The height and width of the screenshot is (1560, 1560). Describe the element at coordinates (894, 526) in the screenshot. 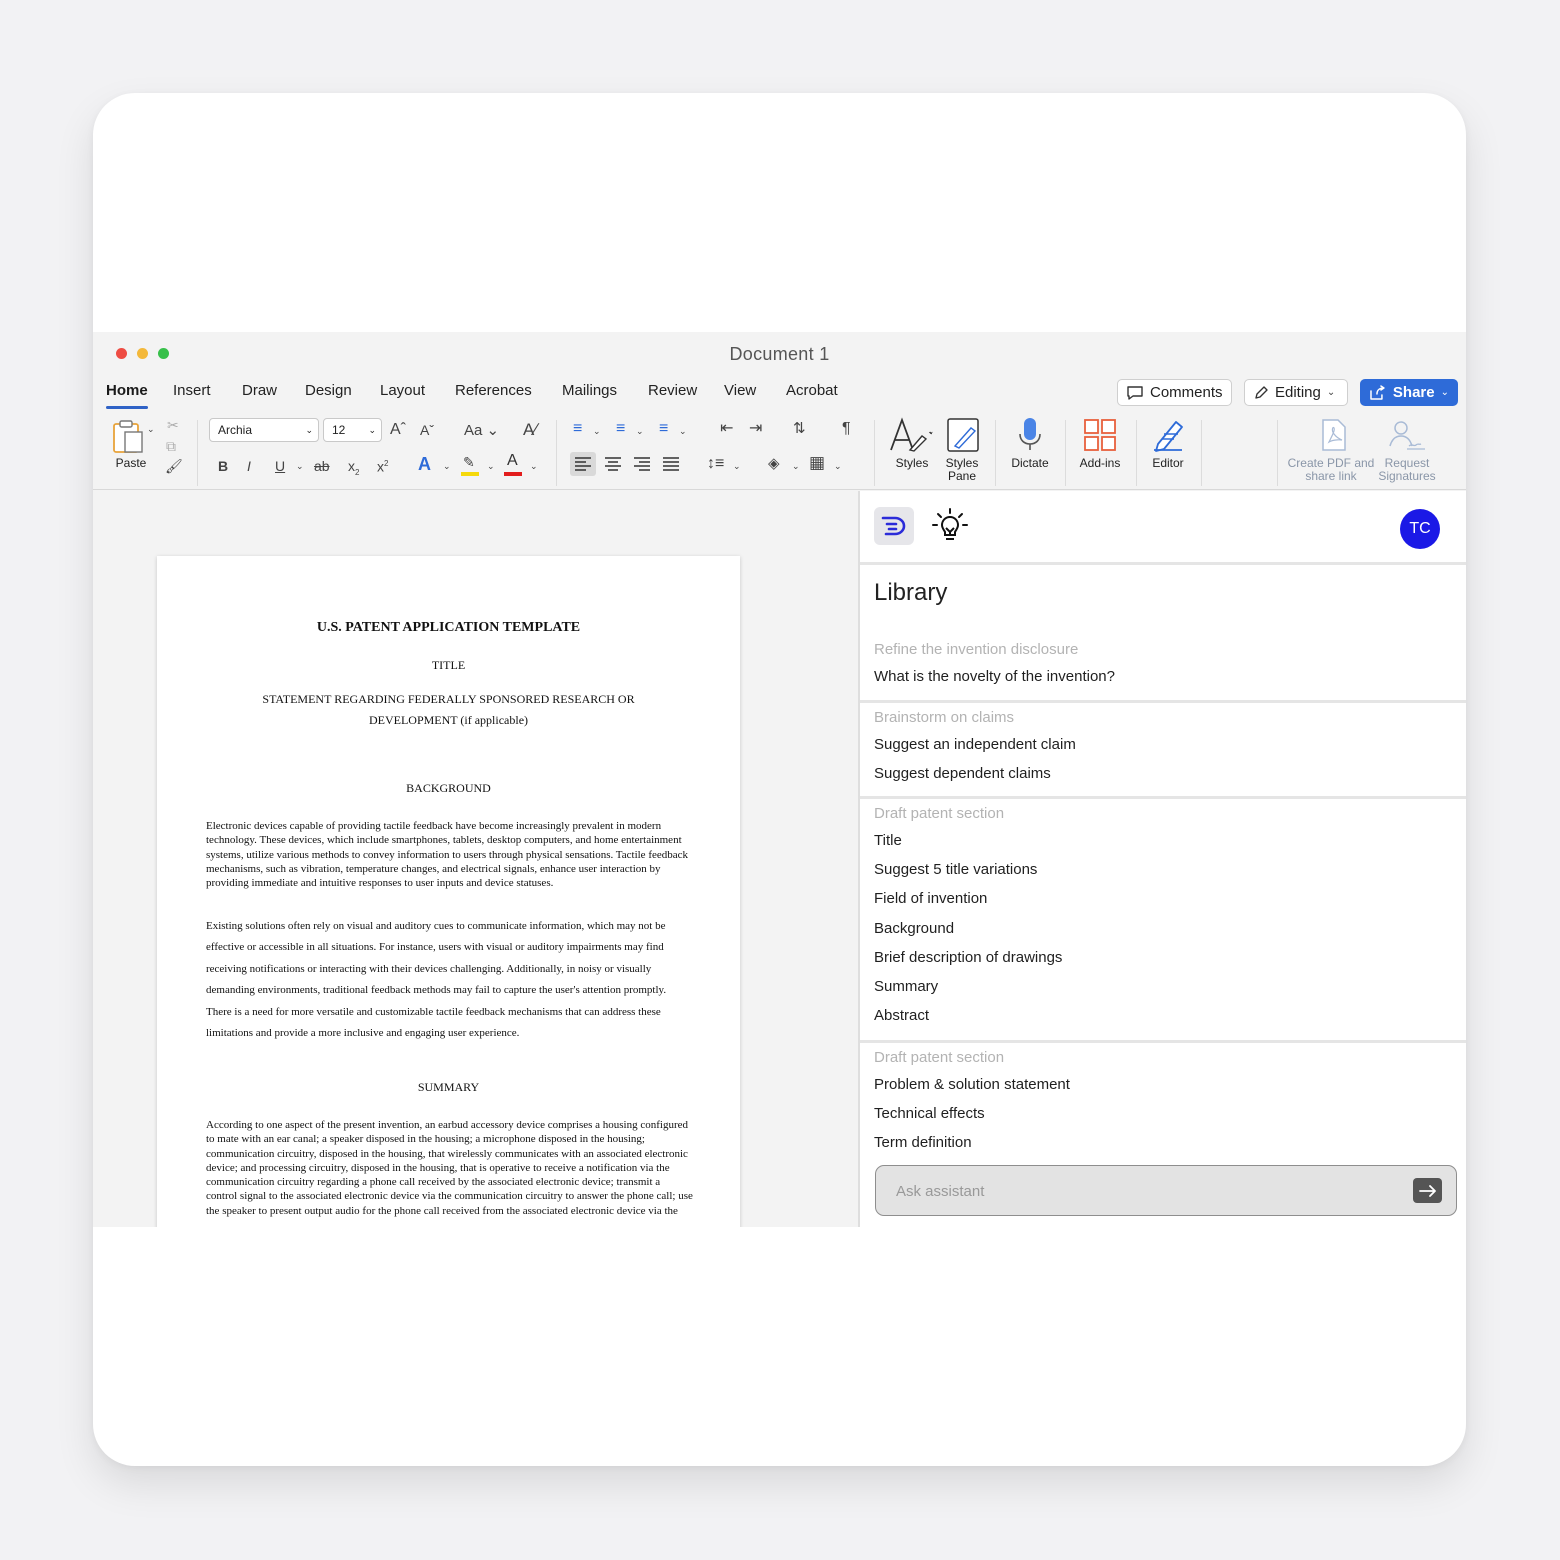

I see `assistant-logo-button` at that location.